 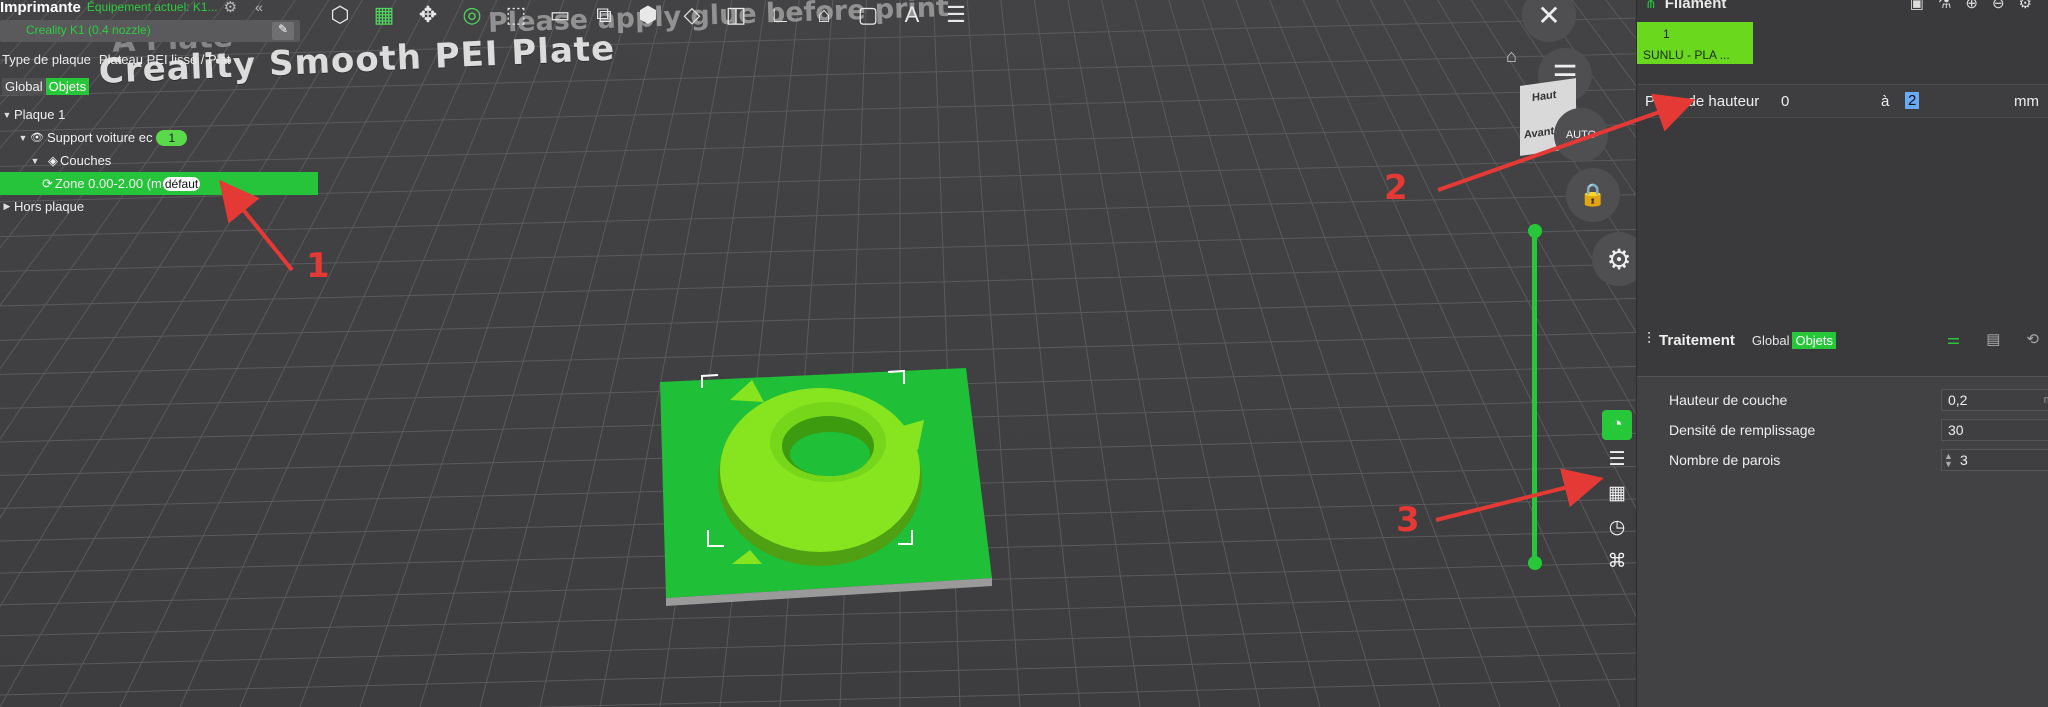 What do you see at coordinates (1885, 101) in the screenshot?
I see `height-to-separator: à` at bounding box center [1885, 101].